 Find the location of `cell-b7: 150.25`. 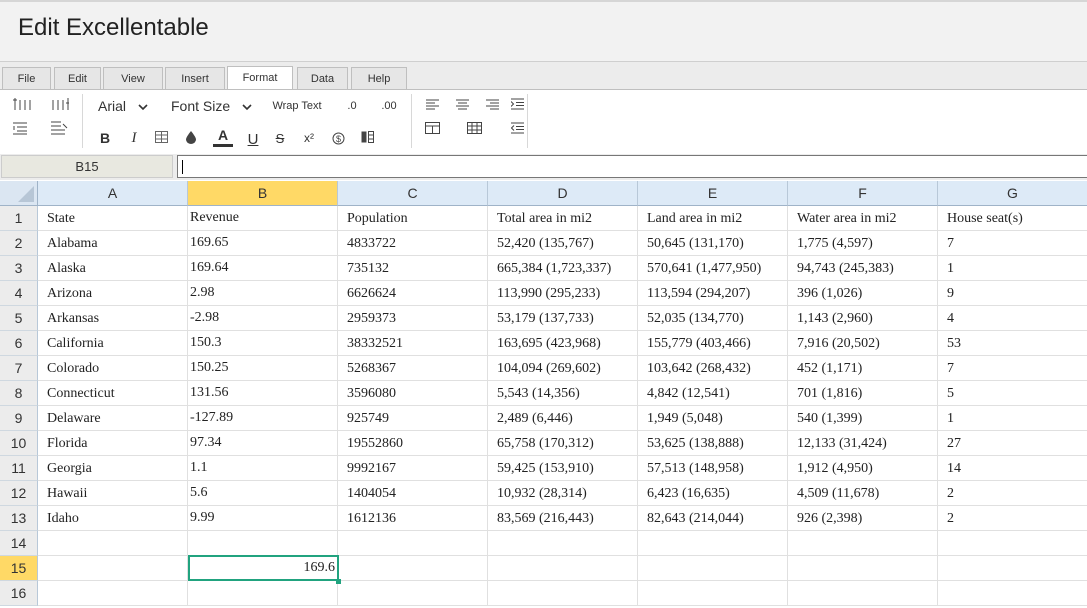

cell-b7: 150.25 is located at coordinates (263, 368).